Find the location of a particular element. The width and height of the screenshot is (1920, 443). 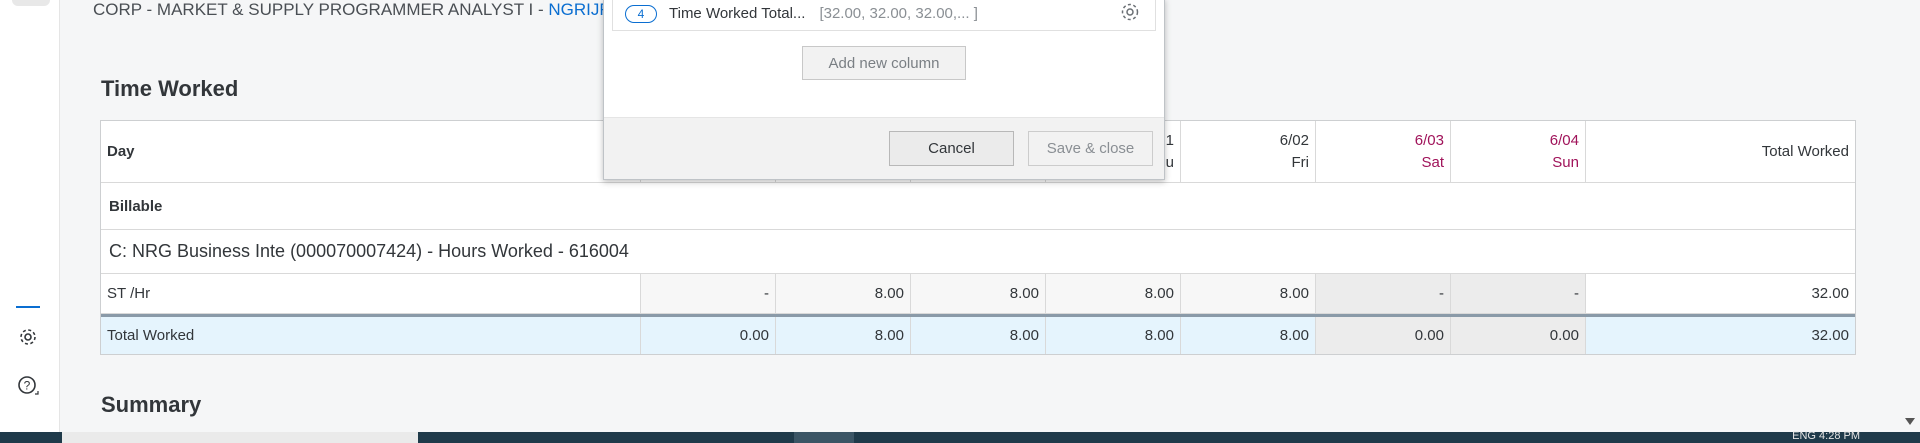

scroll-down-arrow is located at coordinates (1910, 421).